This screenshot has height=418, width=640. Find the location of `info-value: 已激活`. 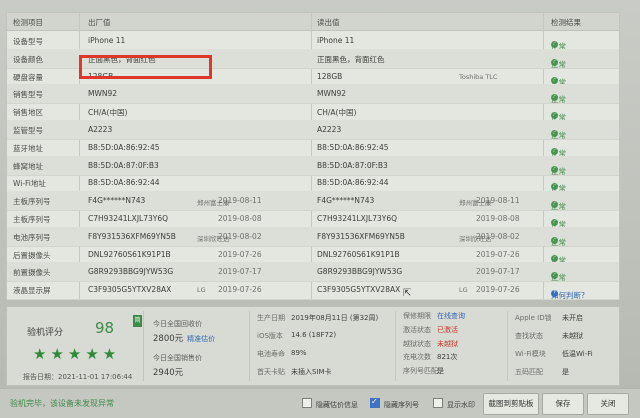

info-value: 已激活 is located at coordinates (447, 329).